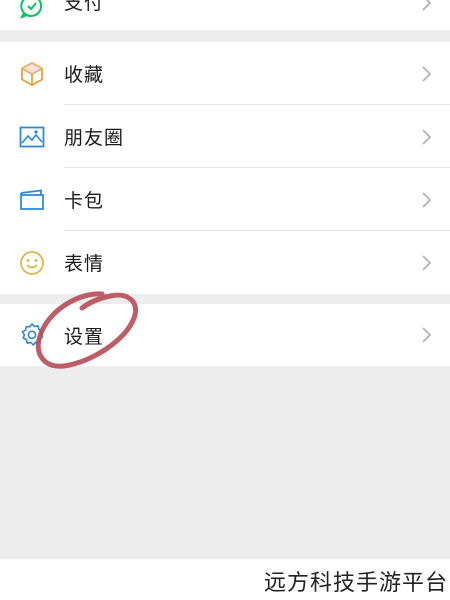  Describe the element at coordinates (94, 138) in the screenshot. I see `menu-item-label: 朋友圈` at that location.